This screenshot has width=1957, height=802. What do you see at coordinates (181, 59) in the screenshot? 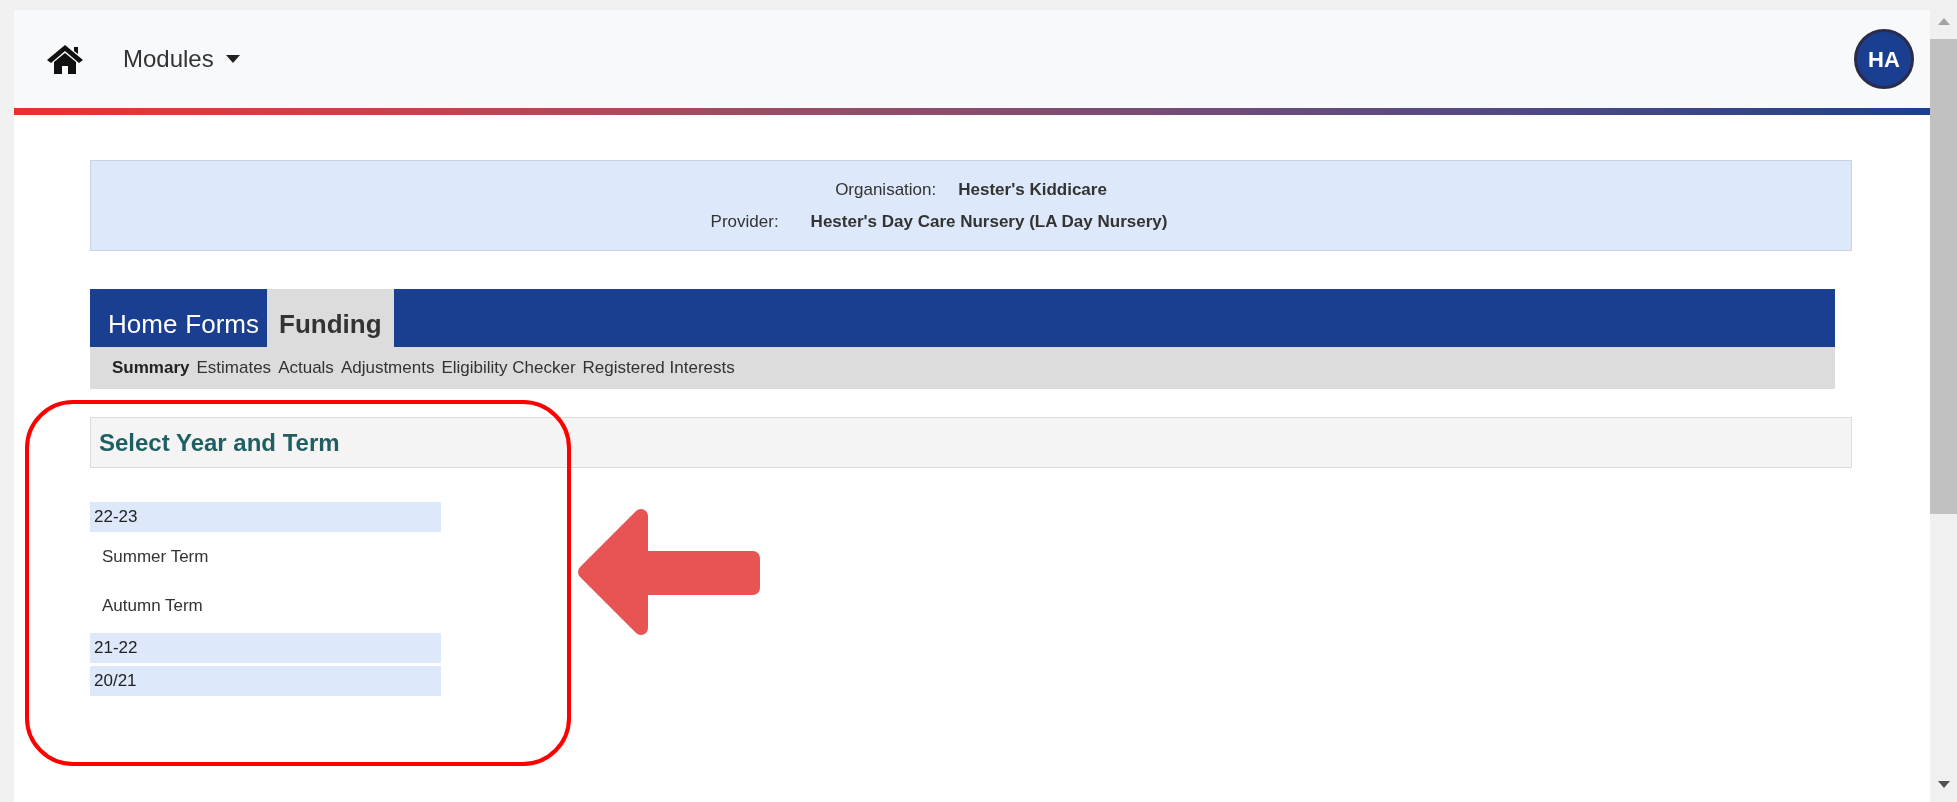
I see `modules-menu: Modules` at bounding box center [181, 59].